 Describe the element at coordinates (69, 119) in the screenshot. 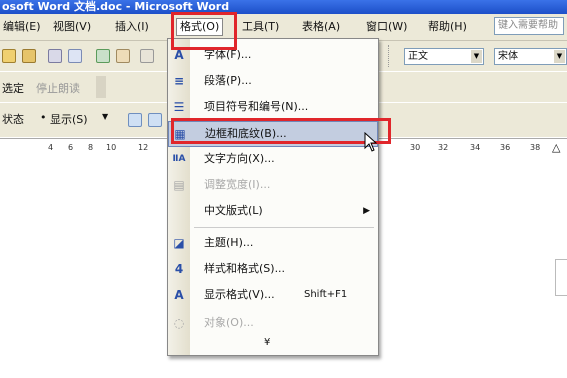

I see `show-markup-button: 显示(S)` at that location.